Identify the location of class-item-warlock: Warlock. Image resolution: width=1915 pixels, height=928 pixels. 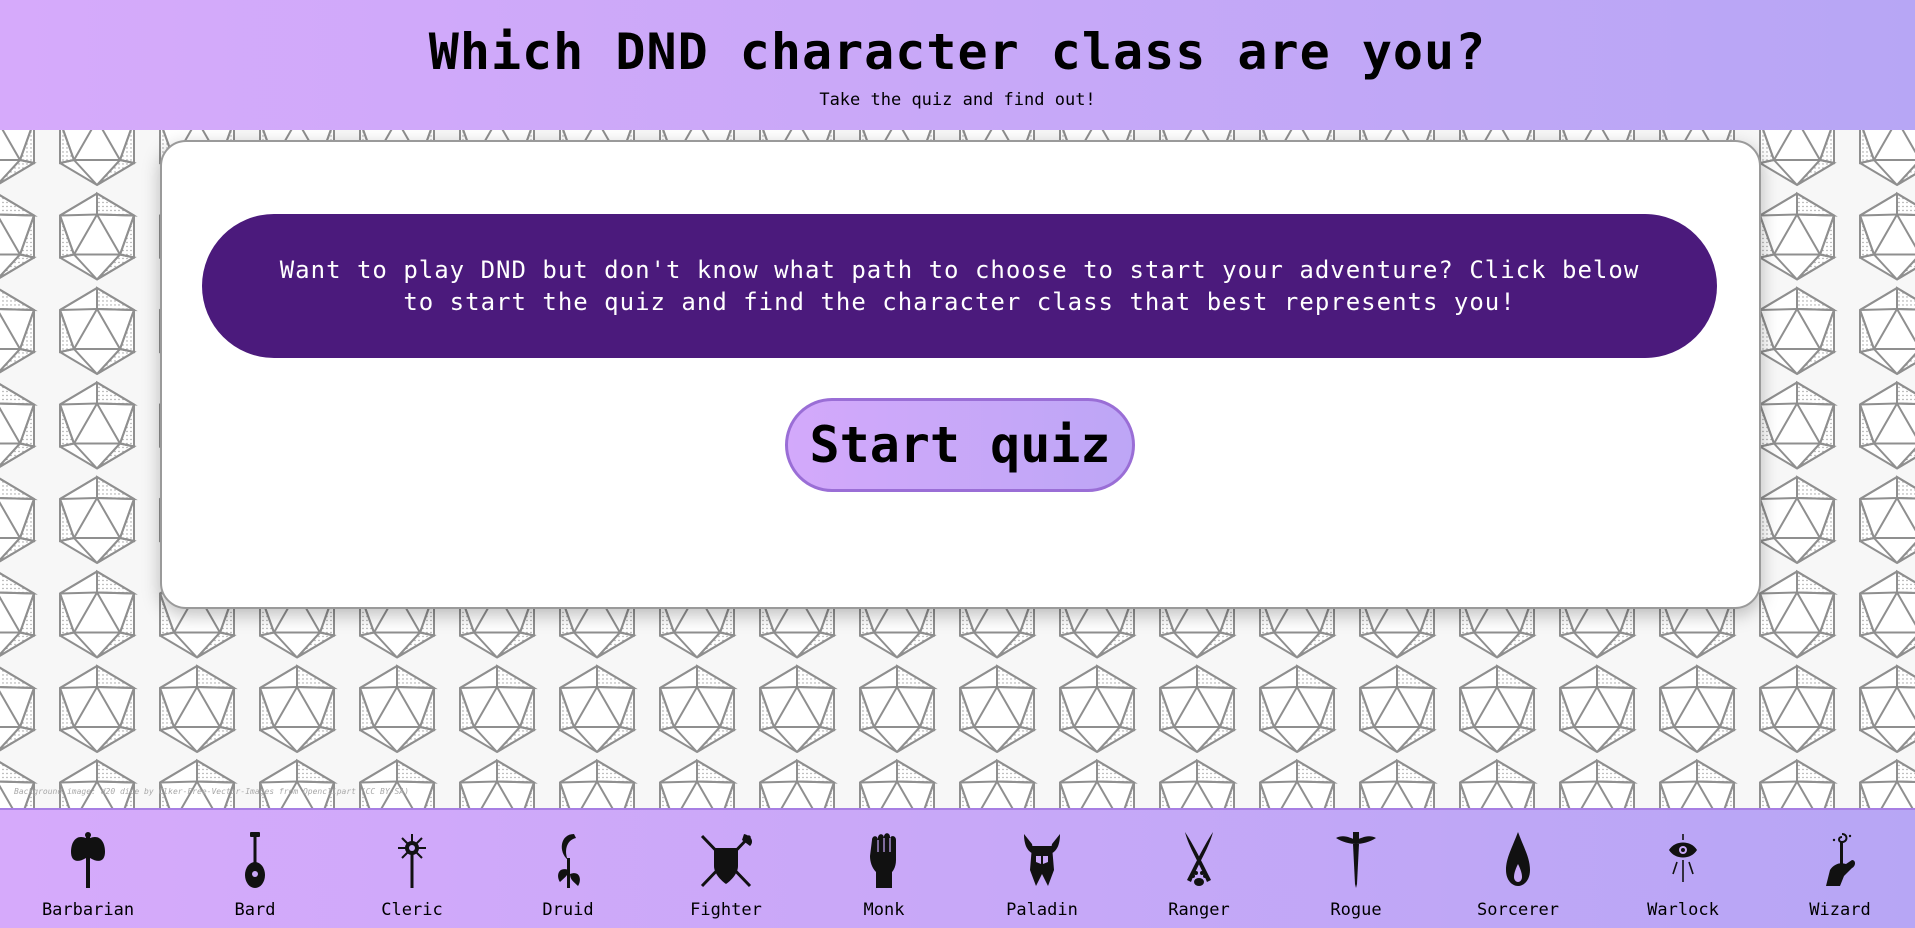
(1683, 875).